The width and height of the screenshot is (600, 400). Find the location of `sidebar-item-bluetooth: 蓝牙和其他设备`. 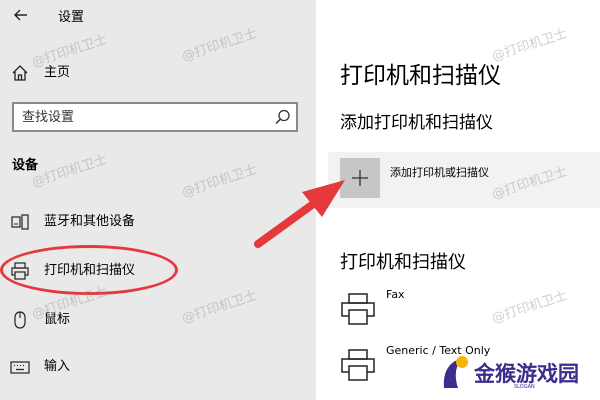

sidebar-item-bluetooth: 蓝牙和其他设备 is located at coordinates (158, 222).